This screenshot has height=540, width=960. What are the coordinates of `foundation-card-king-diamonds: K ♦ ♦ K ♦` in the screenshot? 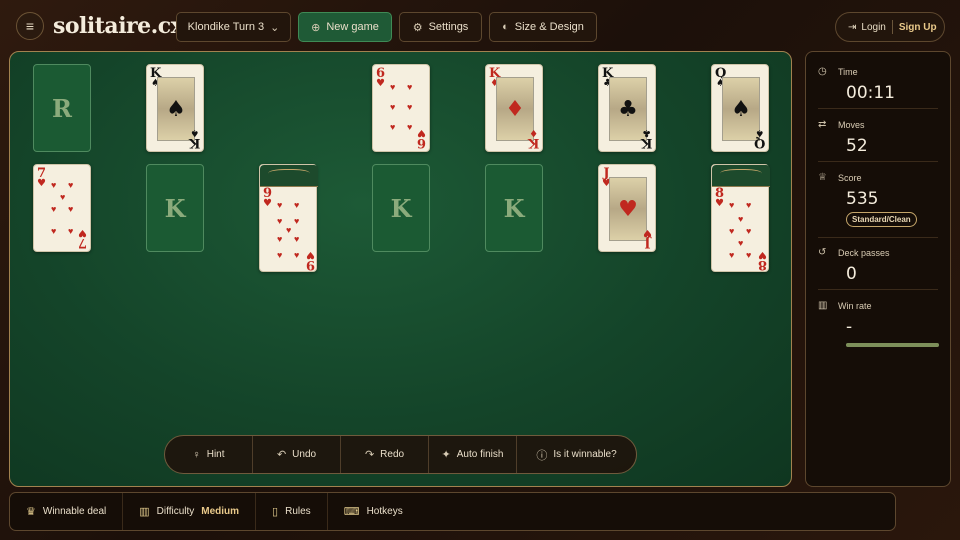 It's located at (514, 108).